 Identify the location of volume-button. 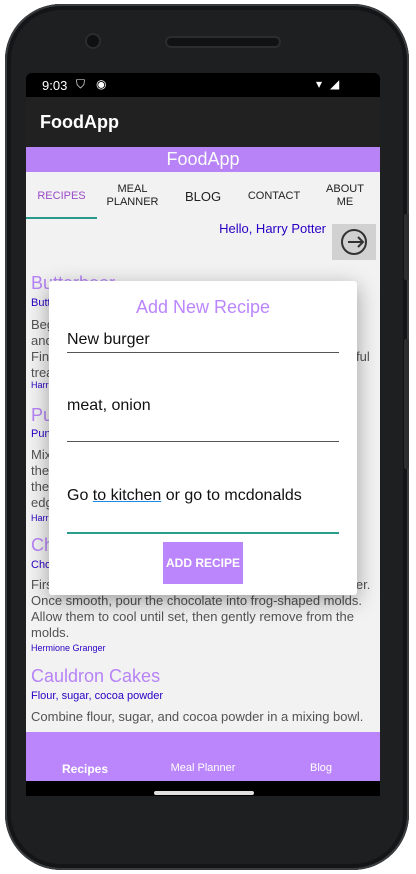
(406, 247).